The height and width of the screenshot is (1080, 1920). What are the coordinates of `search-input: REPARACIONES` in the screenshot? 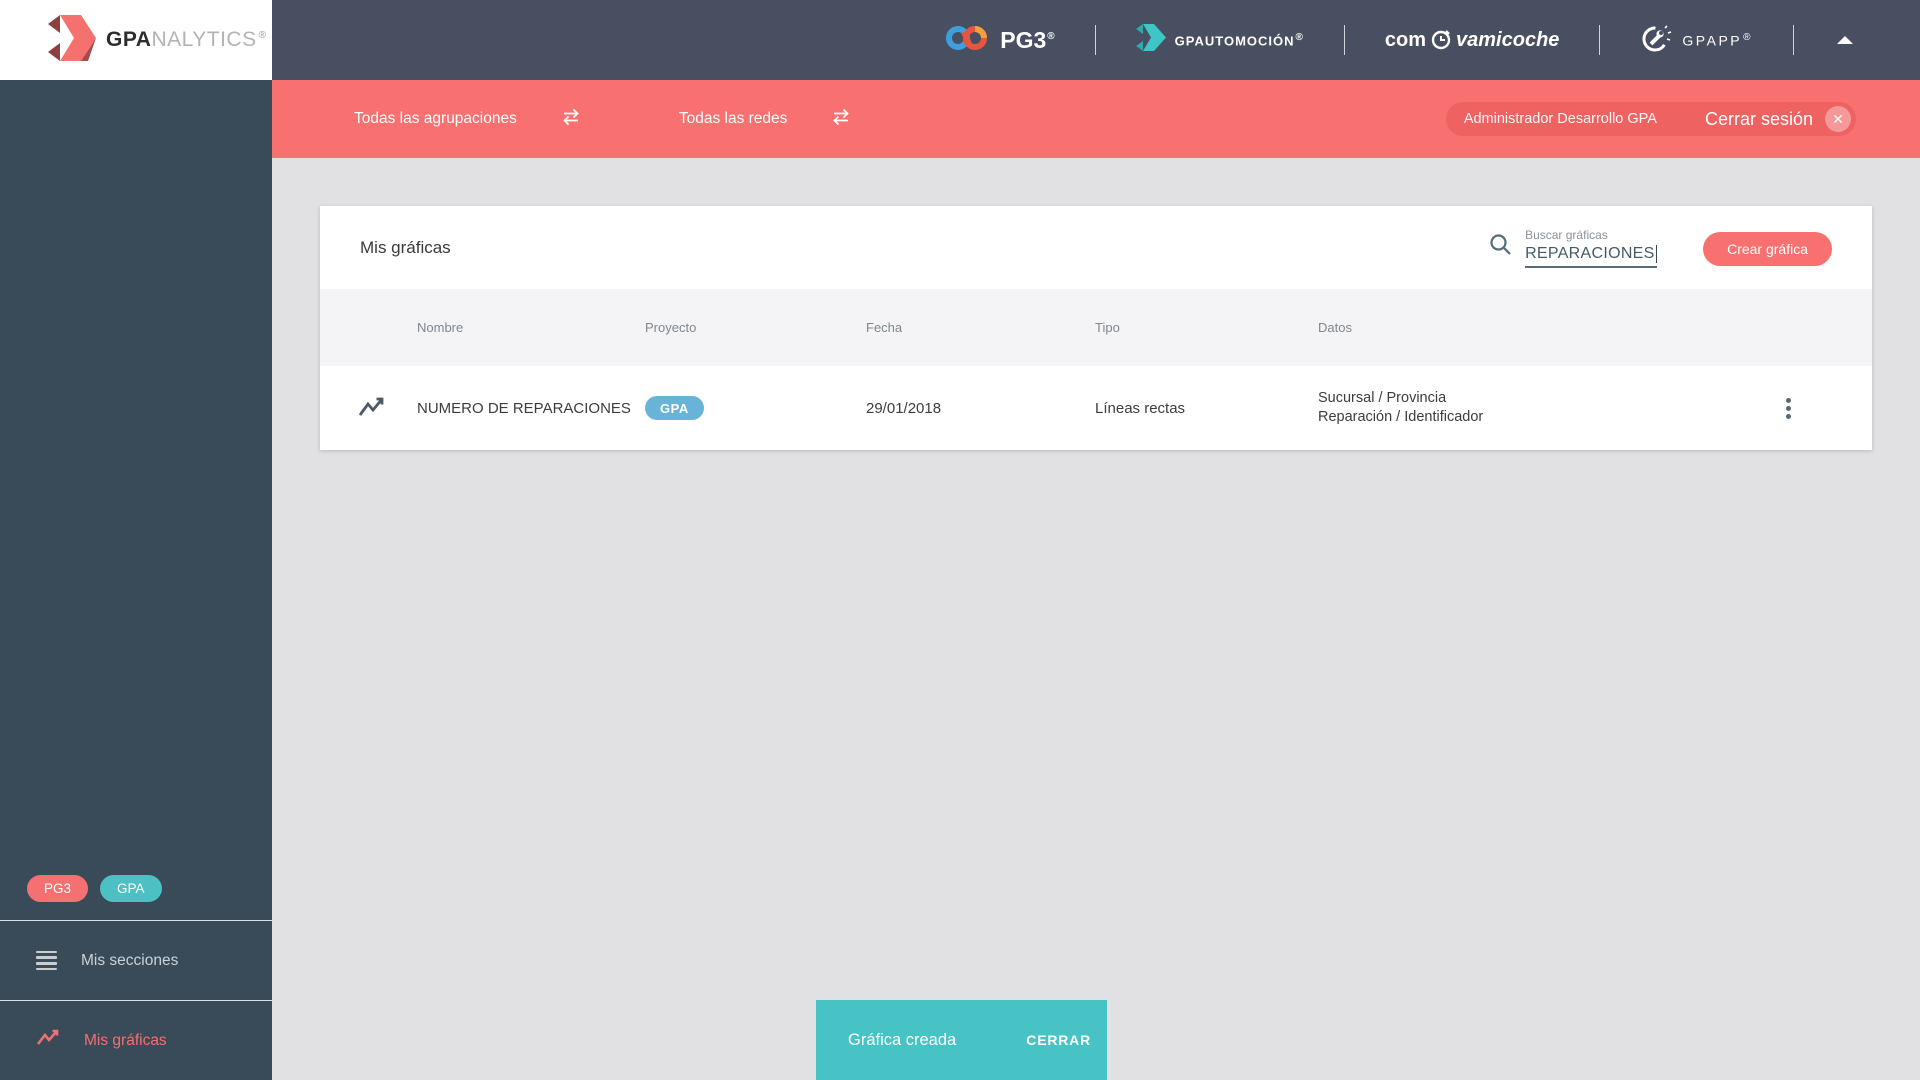 It's located at (1591, 256).